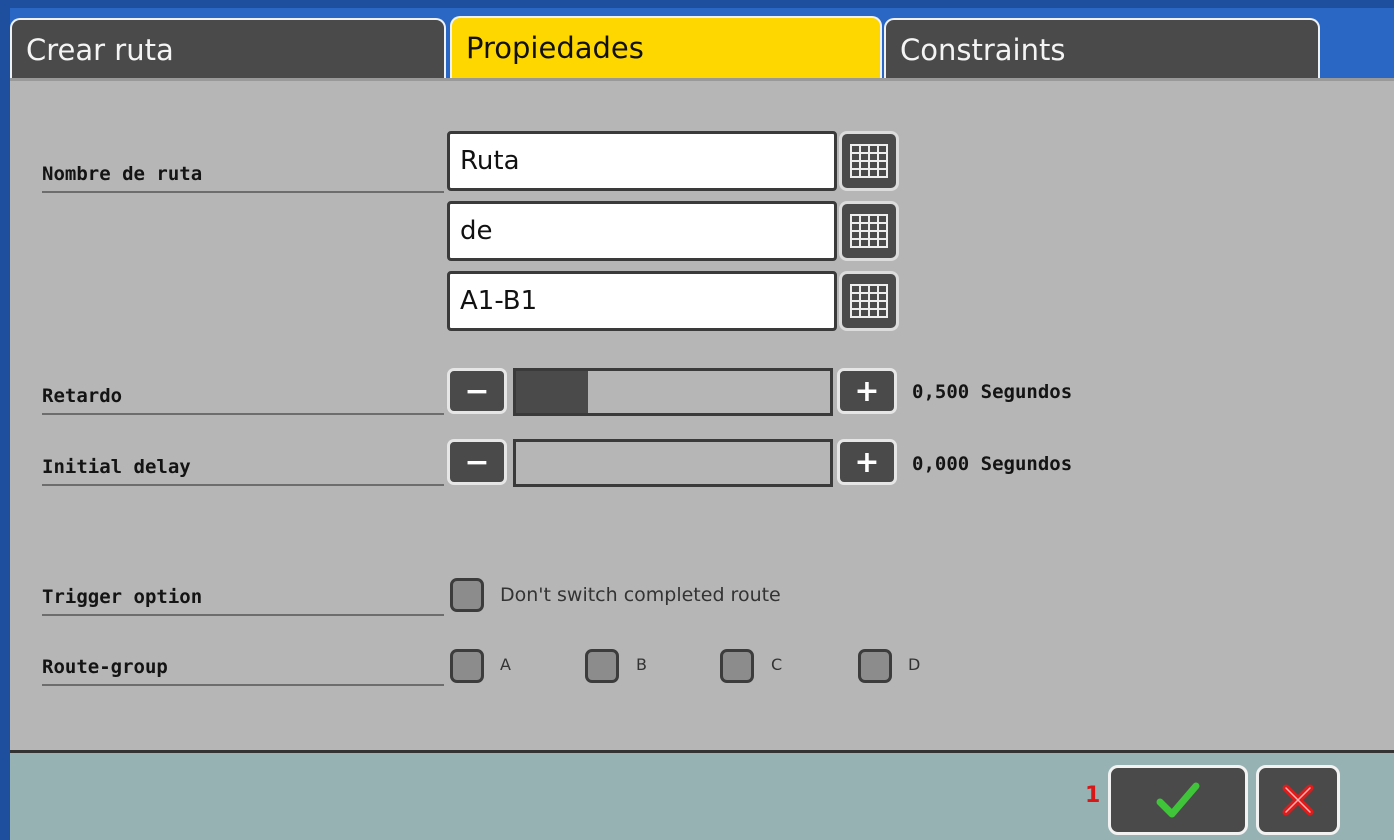  I want to click on selection-count: 1, so click(1093, 795).